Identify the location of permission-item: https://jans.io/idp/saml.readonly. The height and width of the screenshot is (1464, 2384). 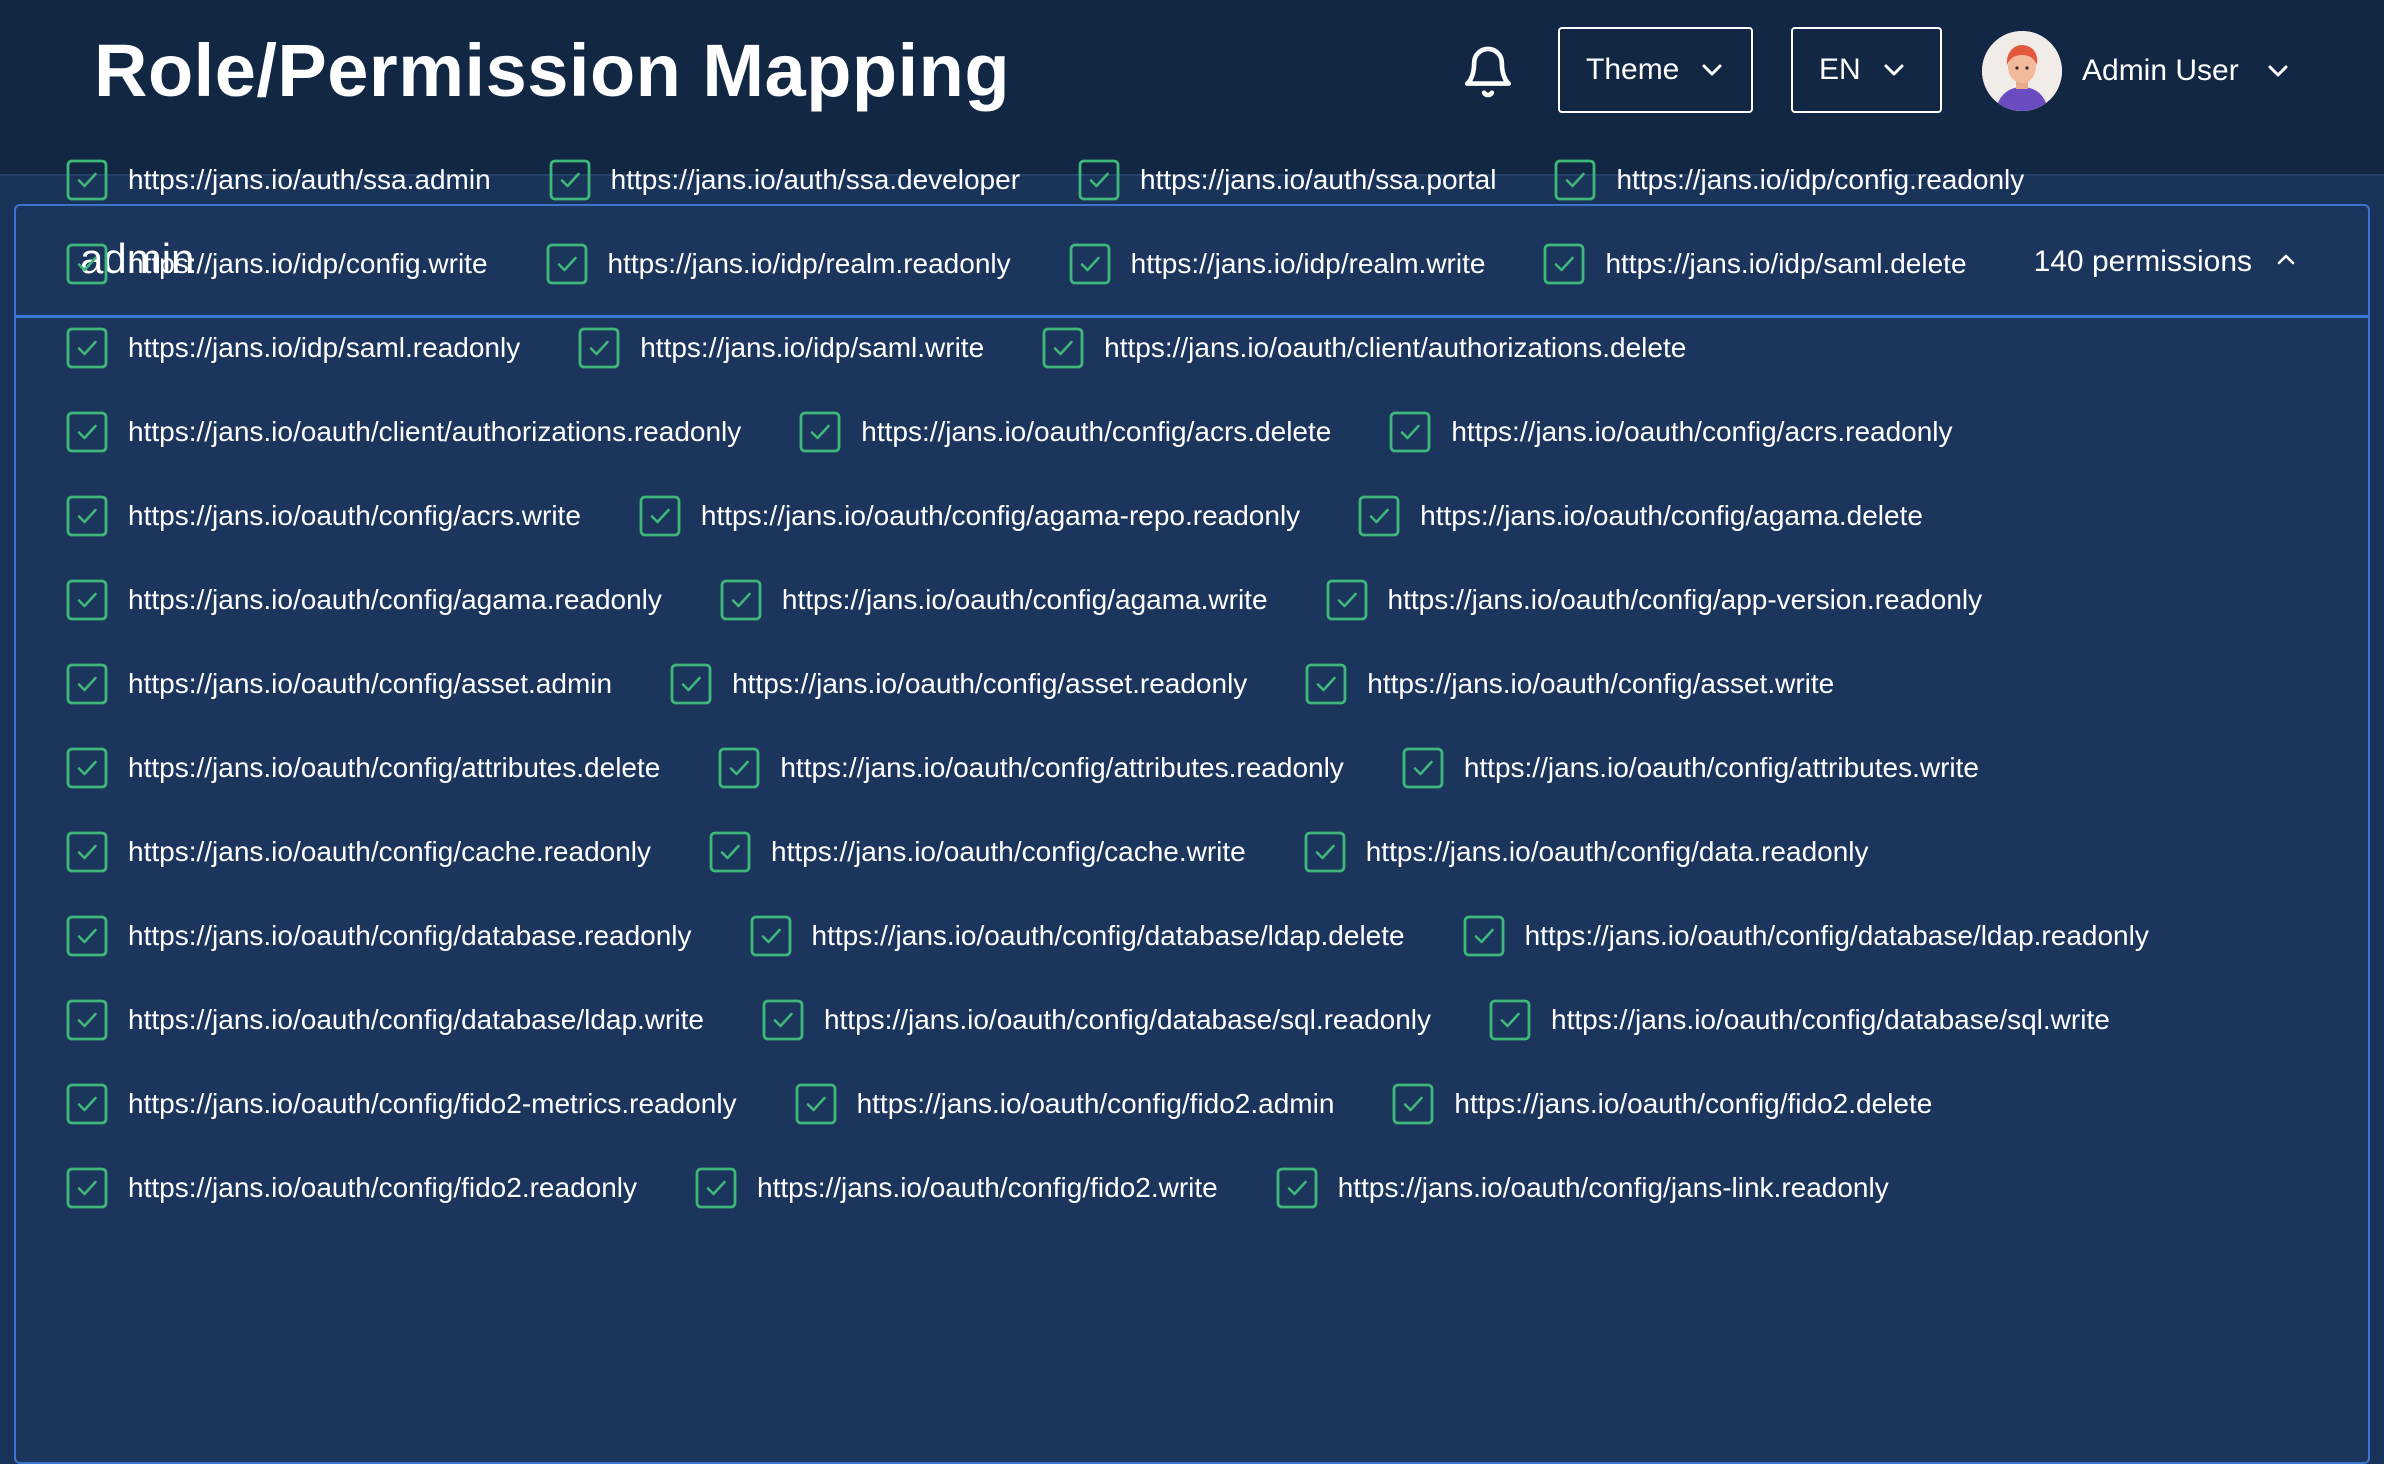
(293, 348).